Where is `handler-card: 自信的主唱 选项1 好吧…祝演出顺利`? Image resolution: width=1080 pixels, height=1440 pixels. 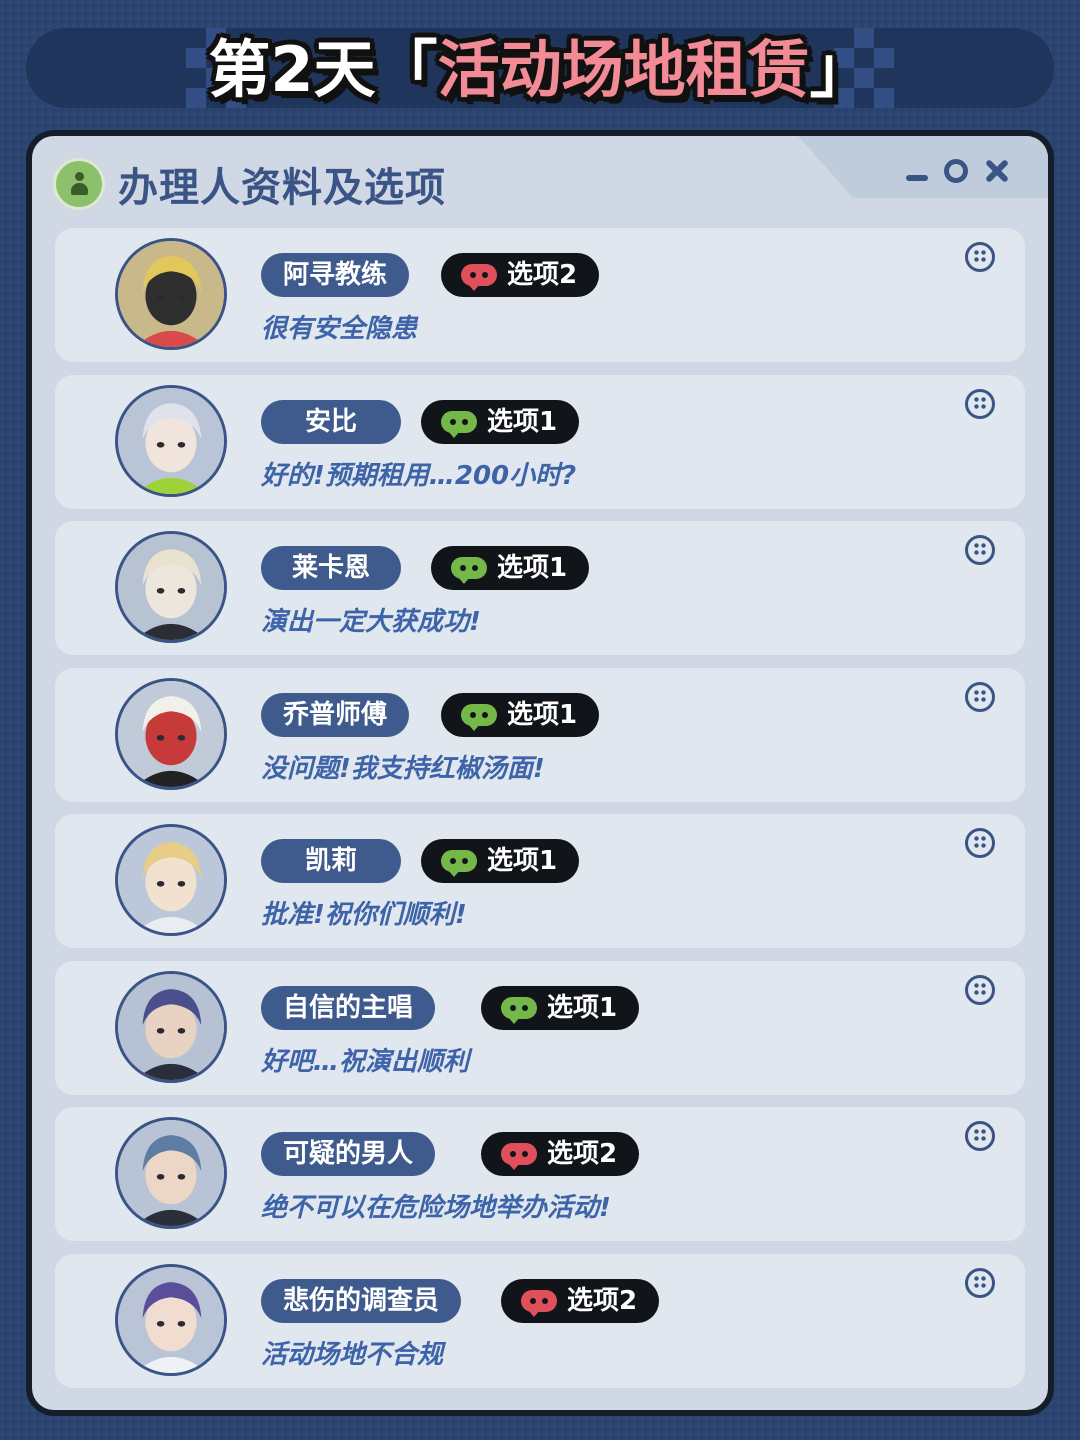 handler-card: 自信的主唱 选项1 好吧…祝演出顺利 is located at coordinates (540, 1027).